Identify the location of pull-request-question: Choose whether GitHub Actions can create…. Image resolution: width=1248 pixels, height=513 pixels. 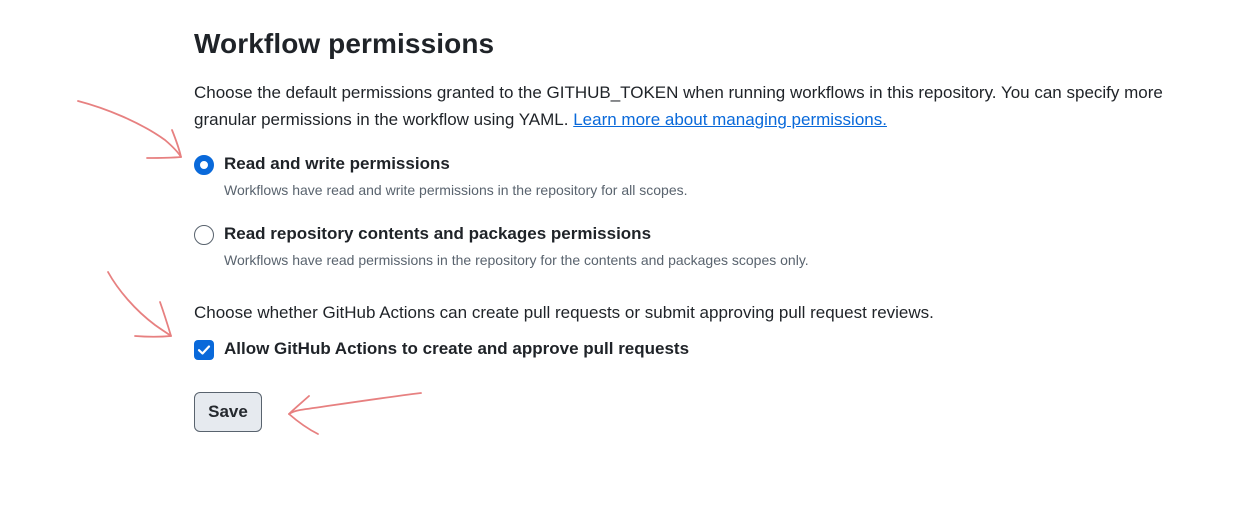
(564, 312).